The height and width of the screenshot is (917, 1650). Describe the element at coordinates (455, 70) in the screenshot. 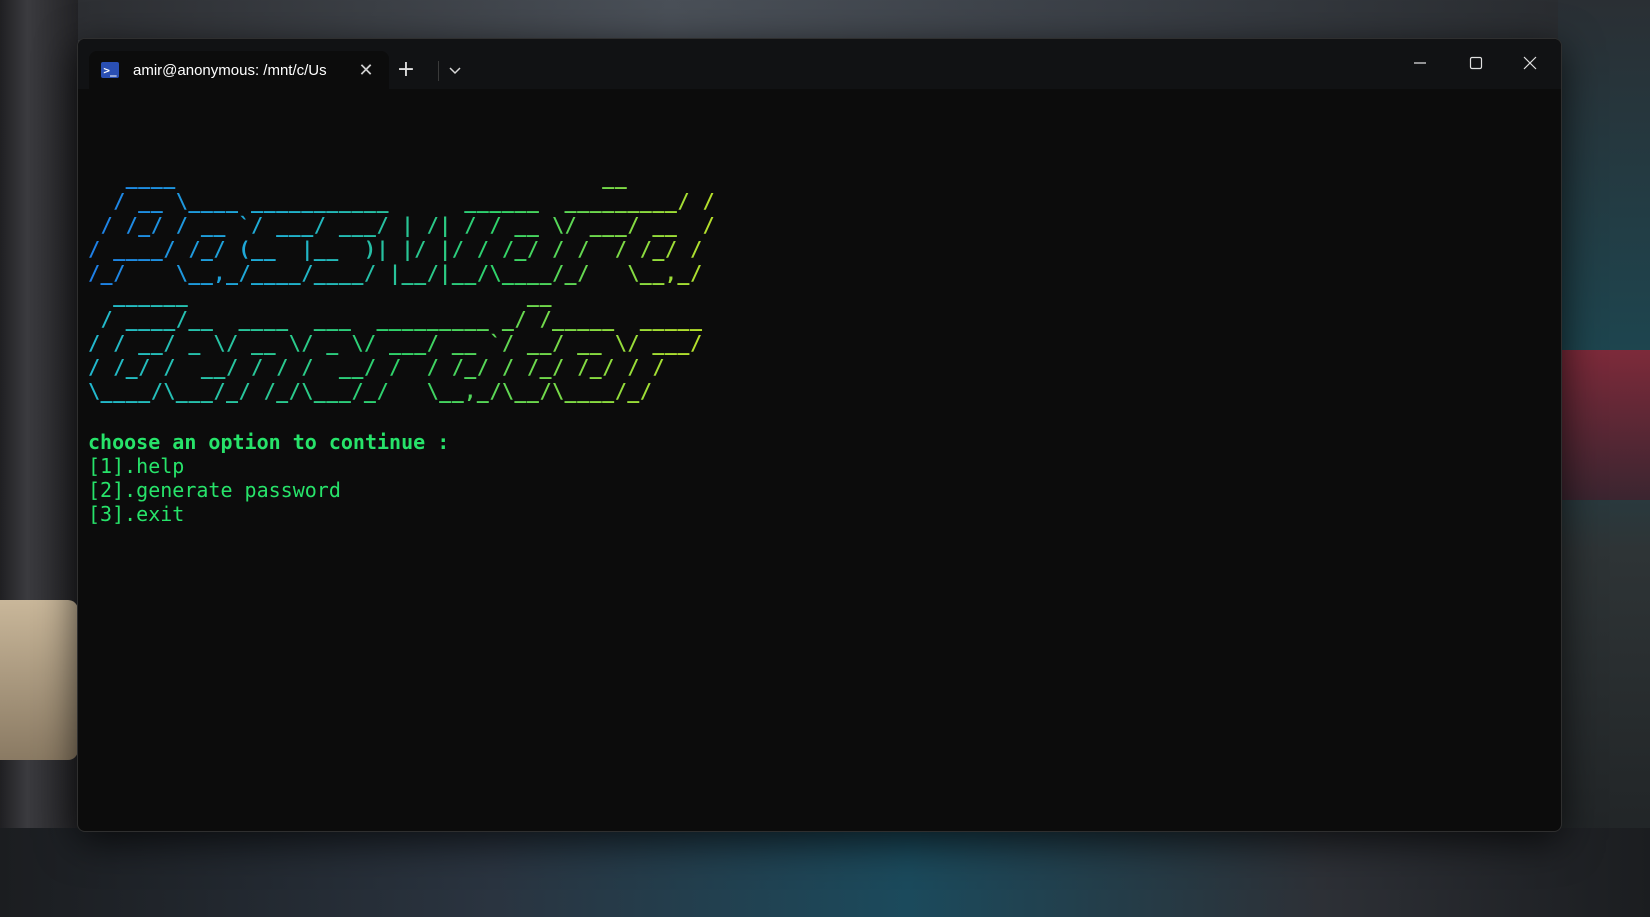

I see `chevron-down-icon` at that location.